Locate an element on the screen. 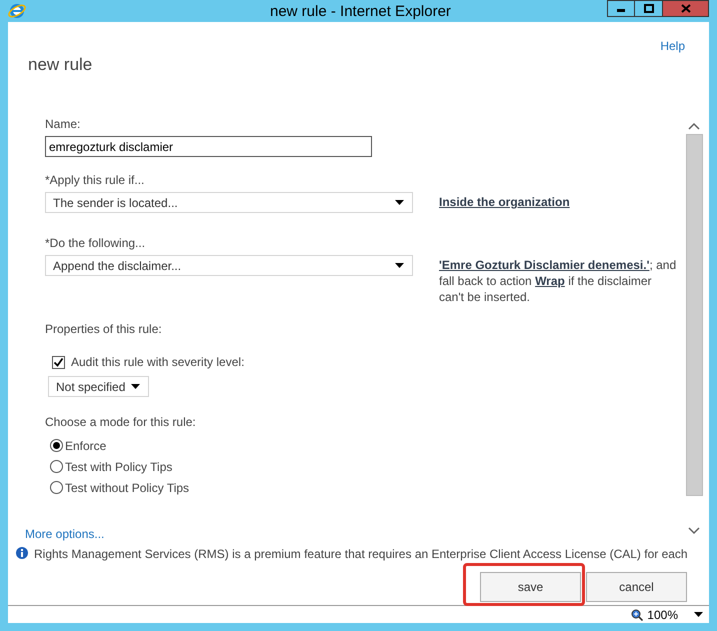 The width and height of the screenshot is (717, 631). checkbox-label: Audit this rule with severity level: is located at coordinates (157, 362).